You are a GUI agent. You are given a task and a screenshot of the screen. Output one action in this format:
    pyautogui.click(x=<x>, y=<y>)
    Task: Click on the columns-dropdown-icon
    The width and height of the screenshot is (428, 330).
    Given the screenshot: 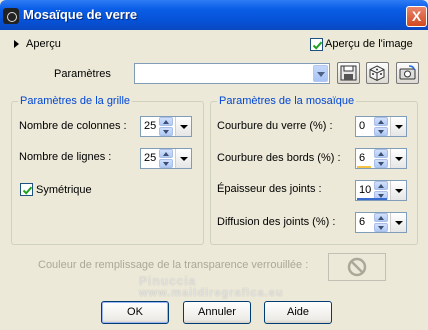 What is the action you would take?
    pyautogui.click(x=183, y=126)
    